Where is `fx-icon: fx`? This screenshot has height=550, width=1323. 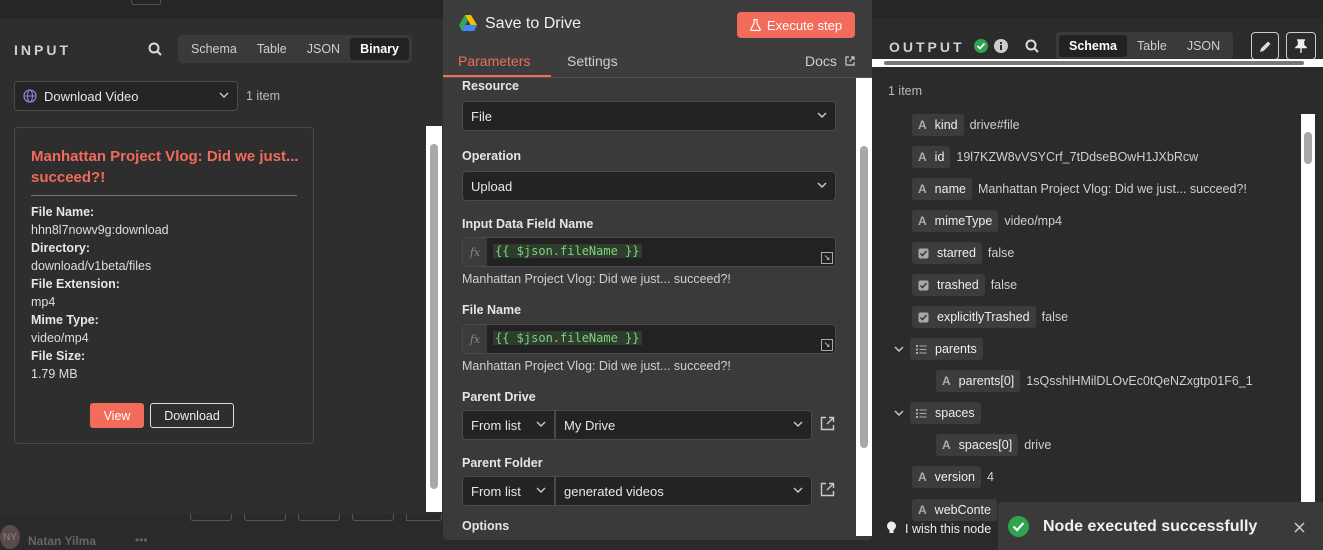 fx-icon: fx is located at coordinates (475, 252).